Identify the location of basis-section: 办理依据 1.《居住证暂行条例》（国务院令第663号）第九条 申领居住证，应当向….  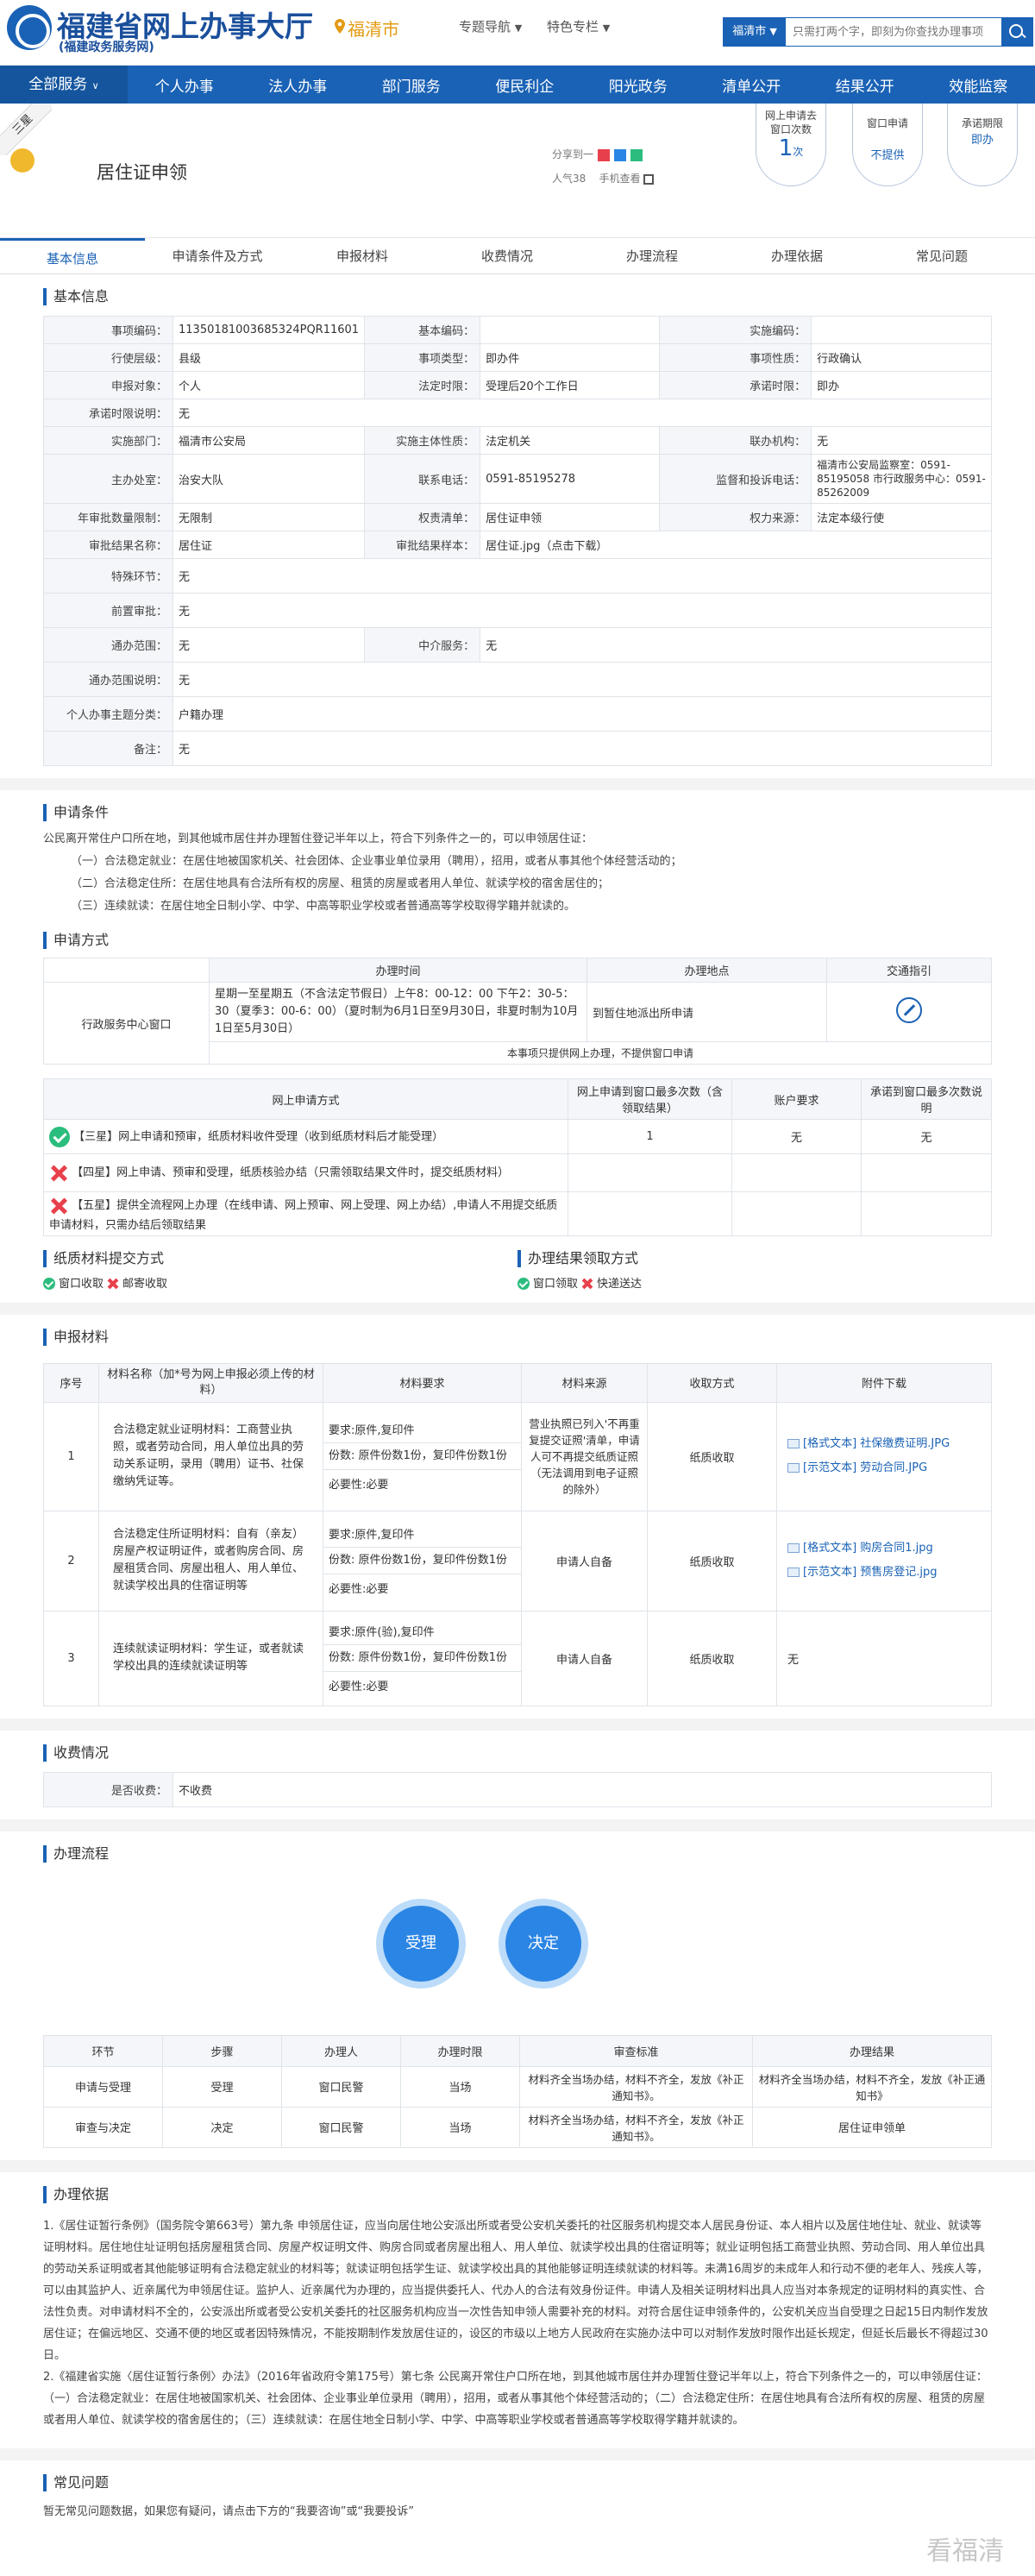
(517, 2308).